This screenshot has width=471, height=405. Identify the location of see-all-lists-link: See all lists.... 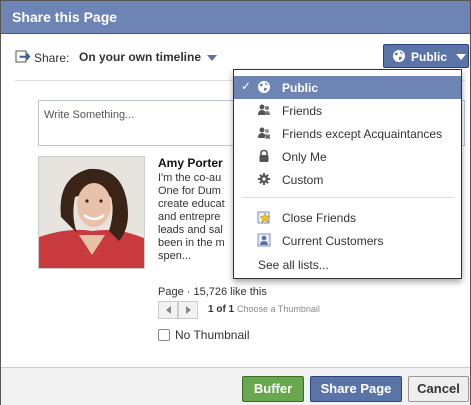
(293, 265).